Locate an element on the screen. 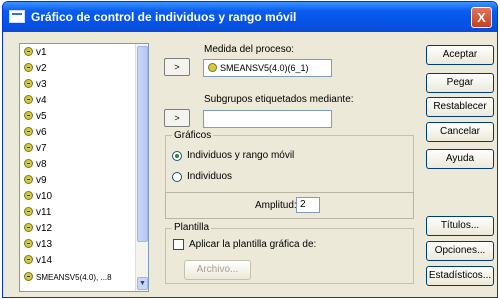  restablecer-button: Restablecer is located at coordinates (460, 107).